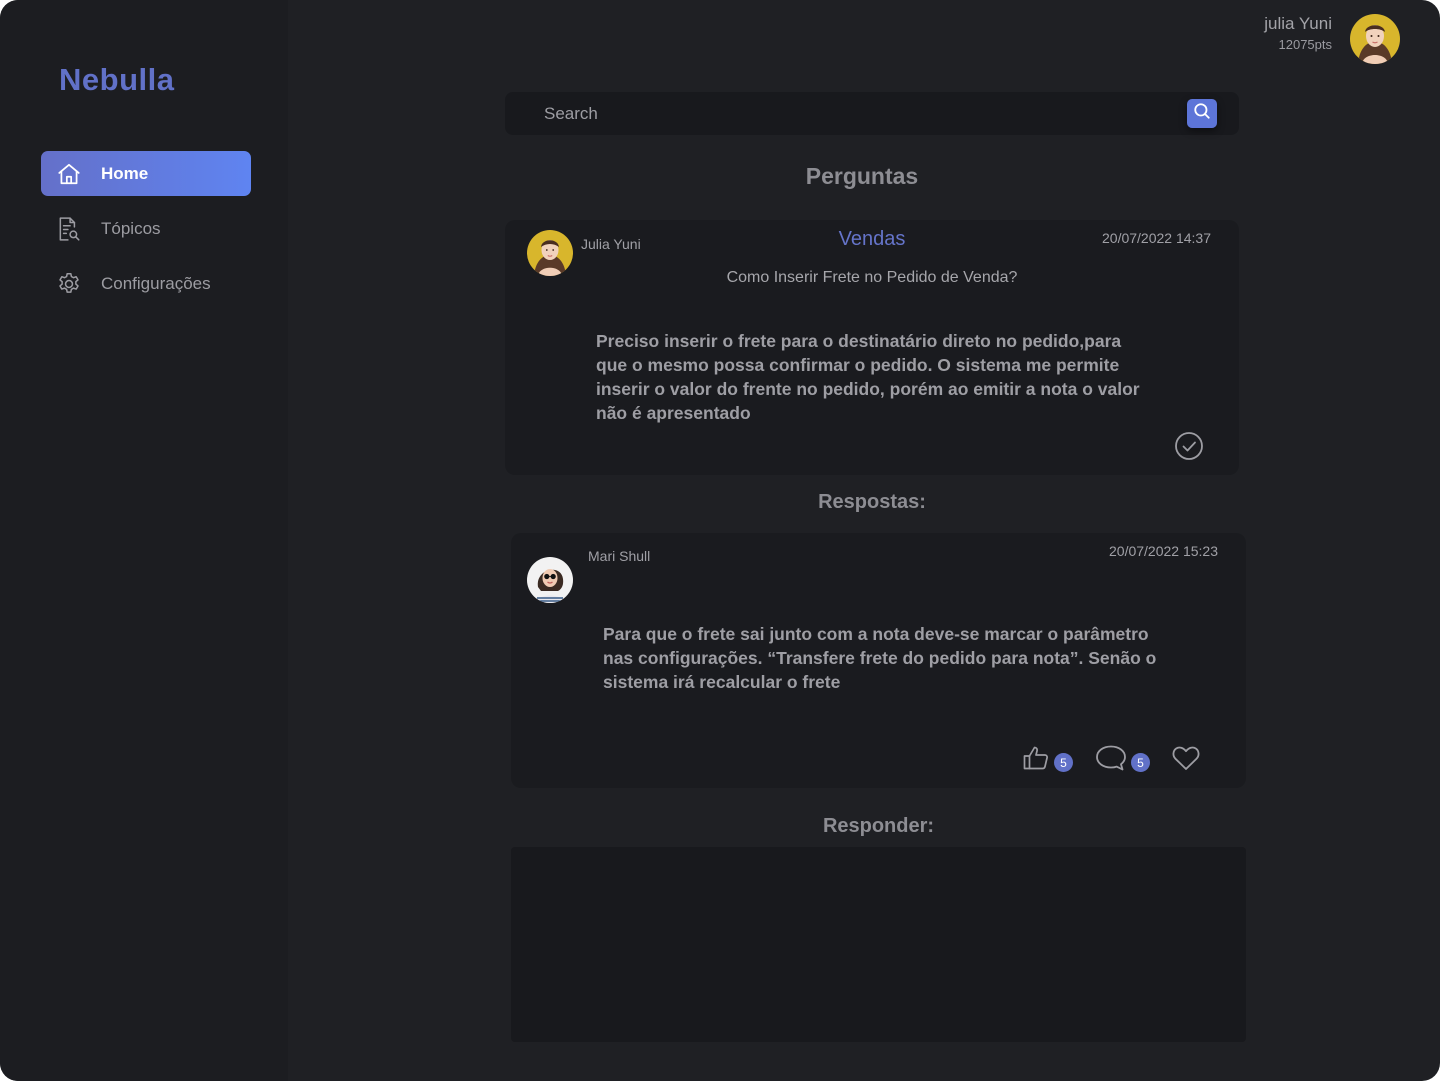 The image size is (1440, 1081). Describe the element at coordinates (1036, 760) in the screenshot. I see `thumbs-up-icon` at that location.